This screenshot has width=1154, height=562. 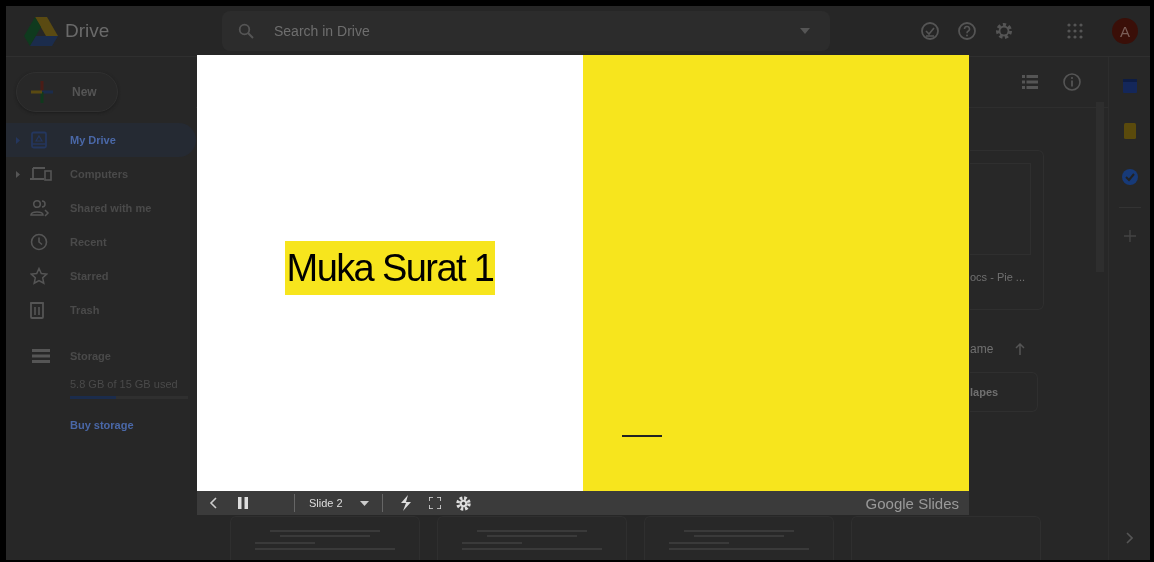 I want to click on fullscreen-icon, so click(x=434, y=503).